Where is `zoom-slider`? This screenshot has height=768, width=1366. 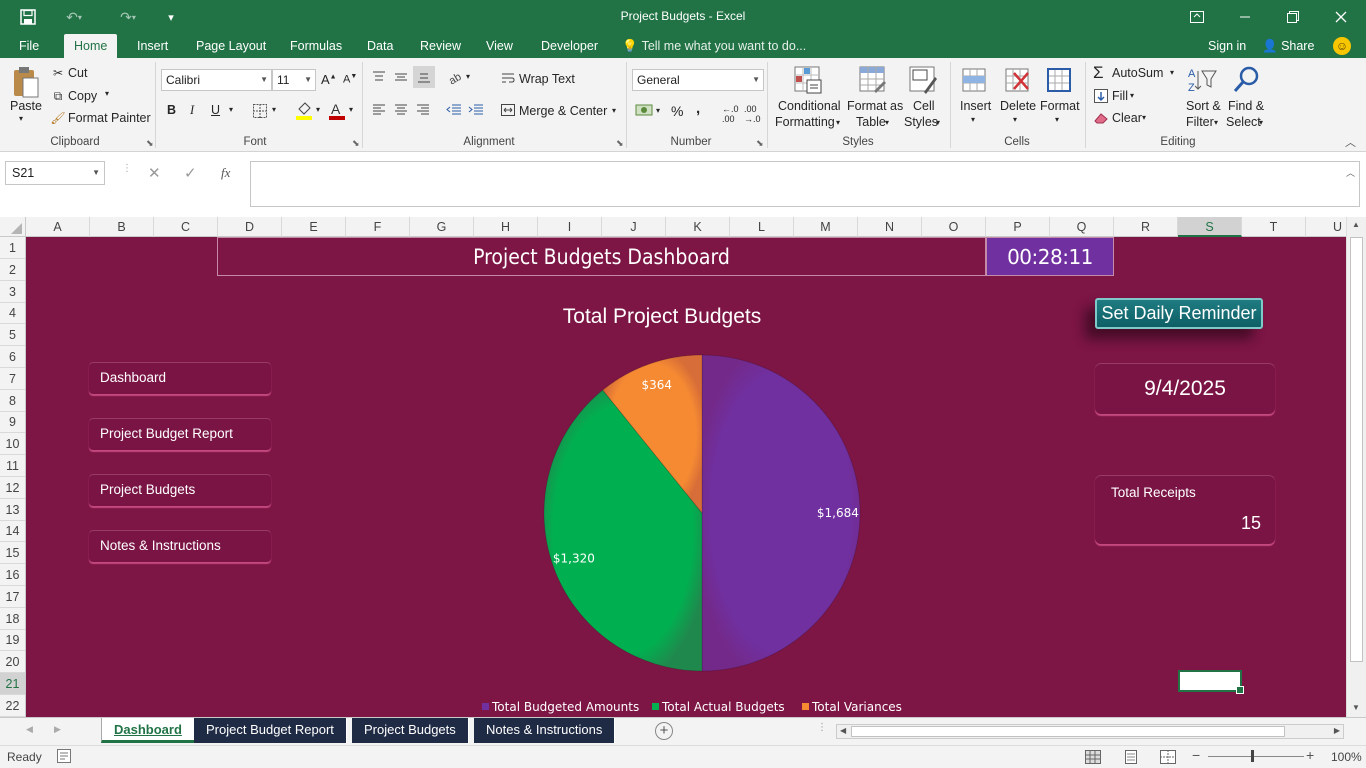
zoom-slider is located at coordinates (1256, 756).